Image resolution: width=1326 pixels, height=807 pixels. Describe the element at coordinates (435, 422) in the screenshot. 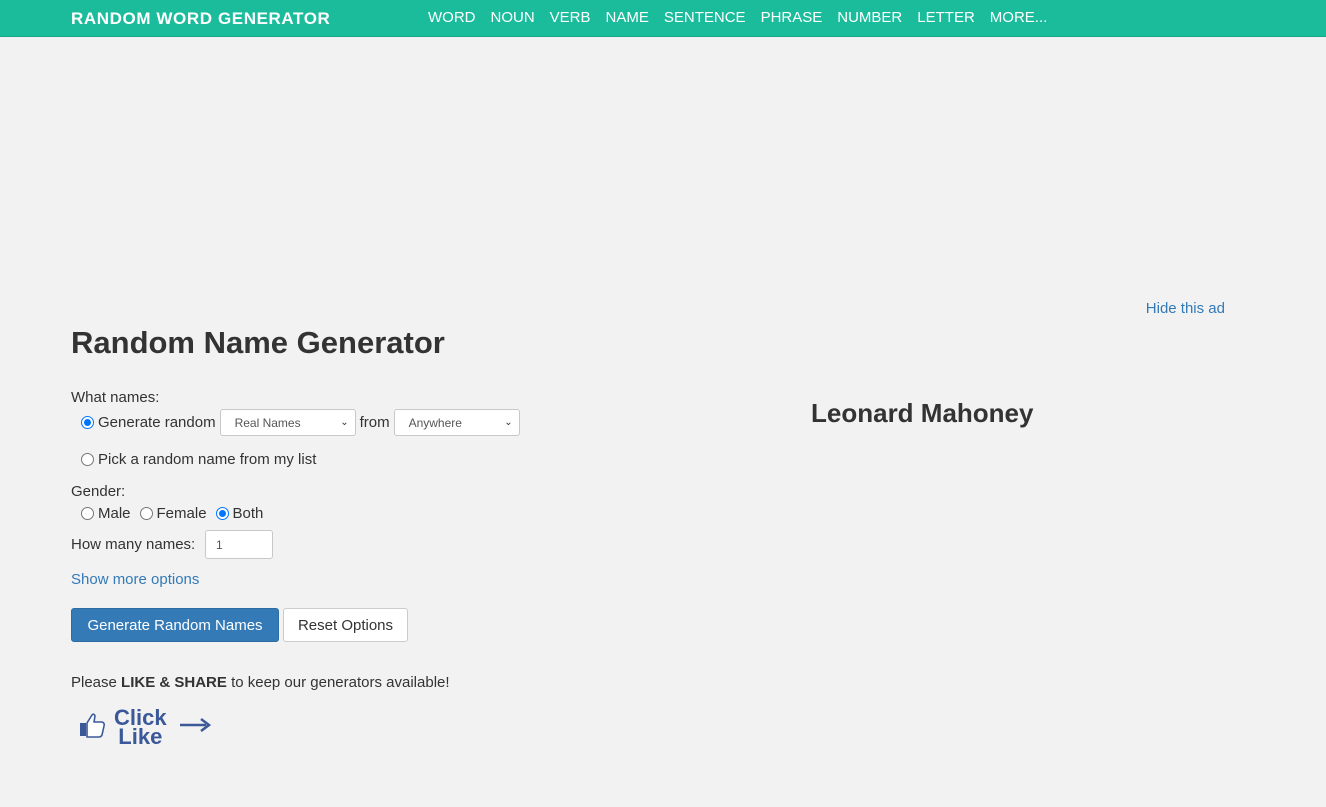

I see `region-selected: Anywhere` at that location.